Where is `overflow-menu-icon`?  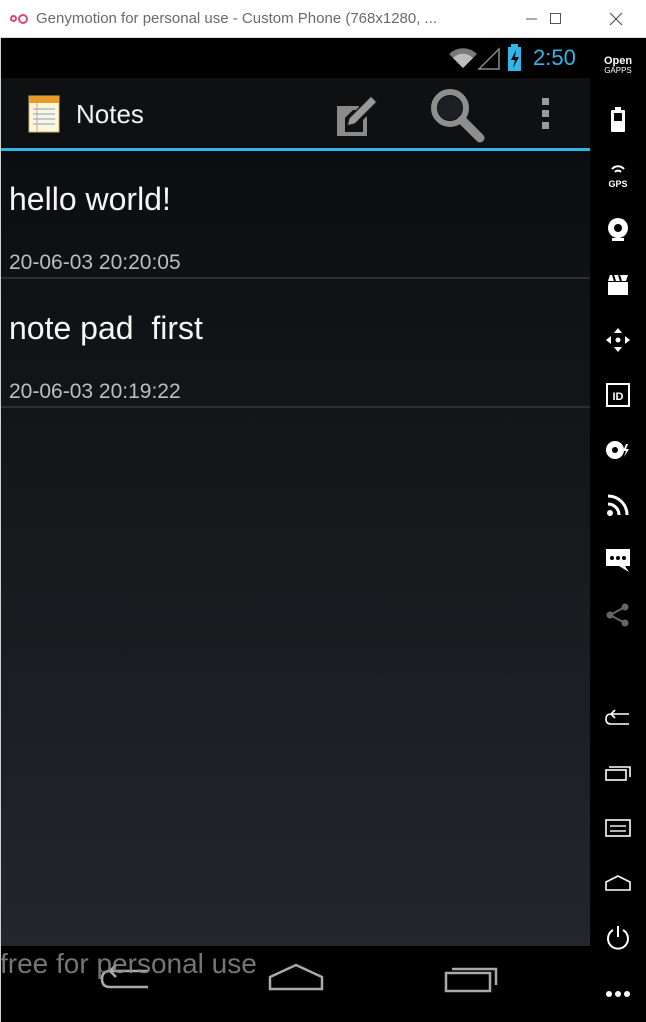
overflow-menu-icon is located at coordinates (545, 113).